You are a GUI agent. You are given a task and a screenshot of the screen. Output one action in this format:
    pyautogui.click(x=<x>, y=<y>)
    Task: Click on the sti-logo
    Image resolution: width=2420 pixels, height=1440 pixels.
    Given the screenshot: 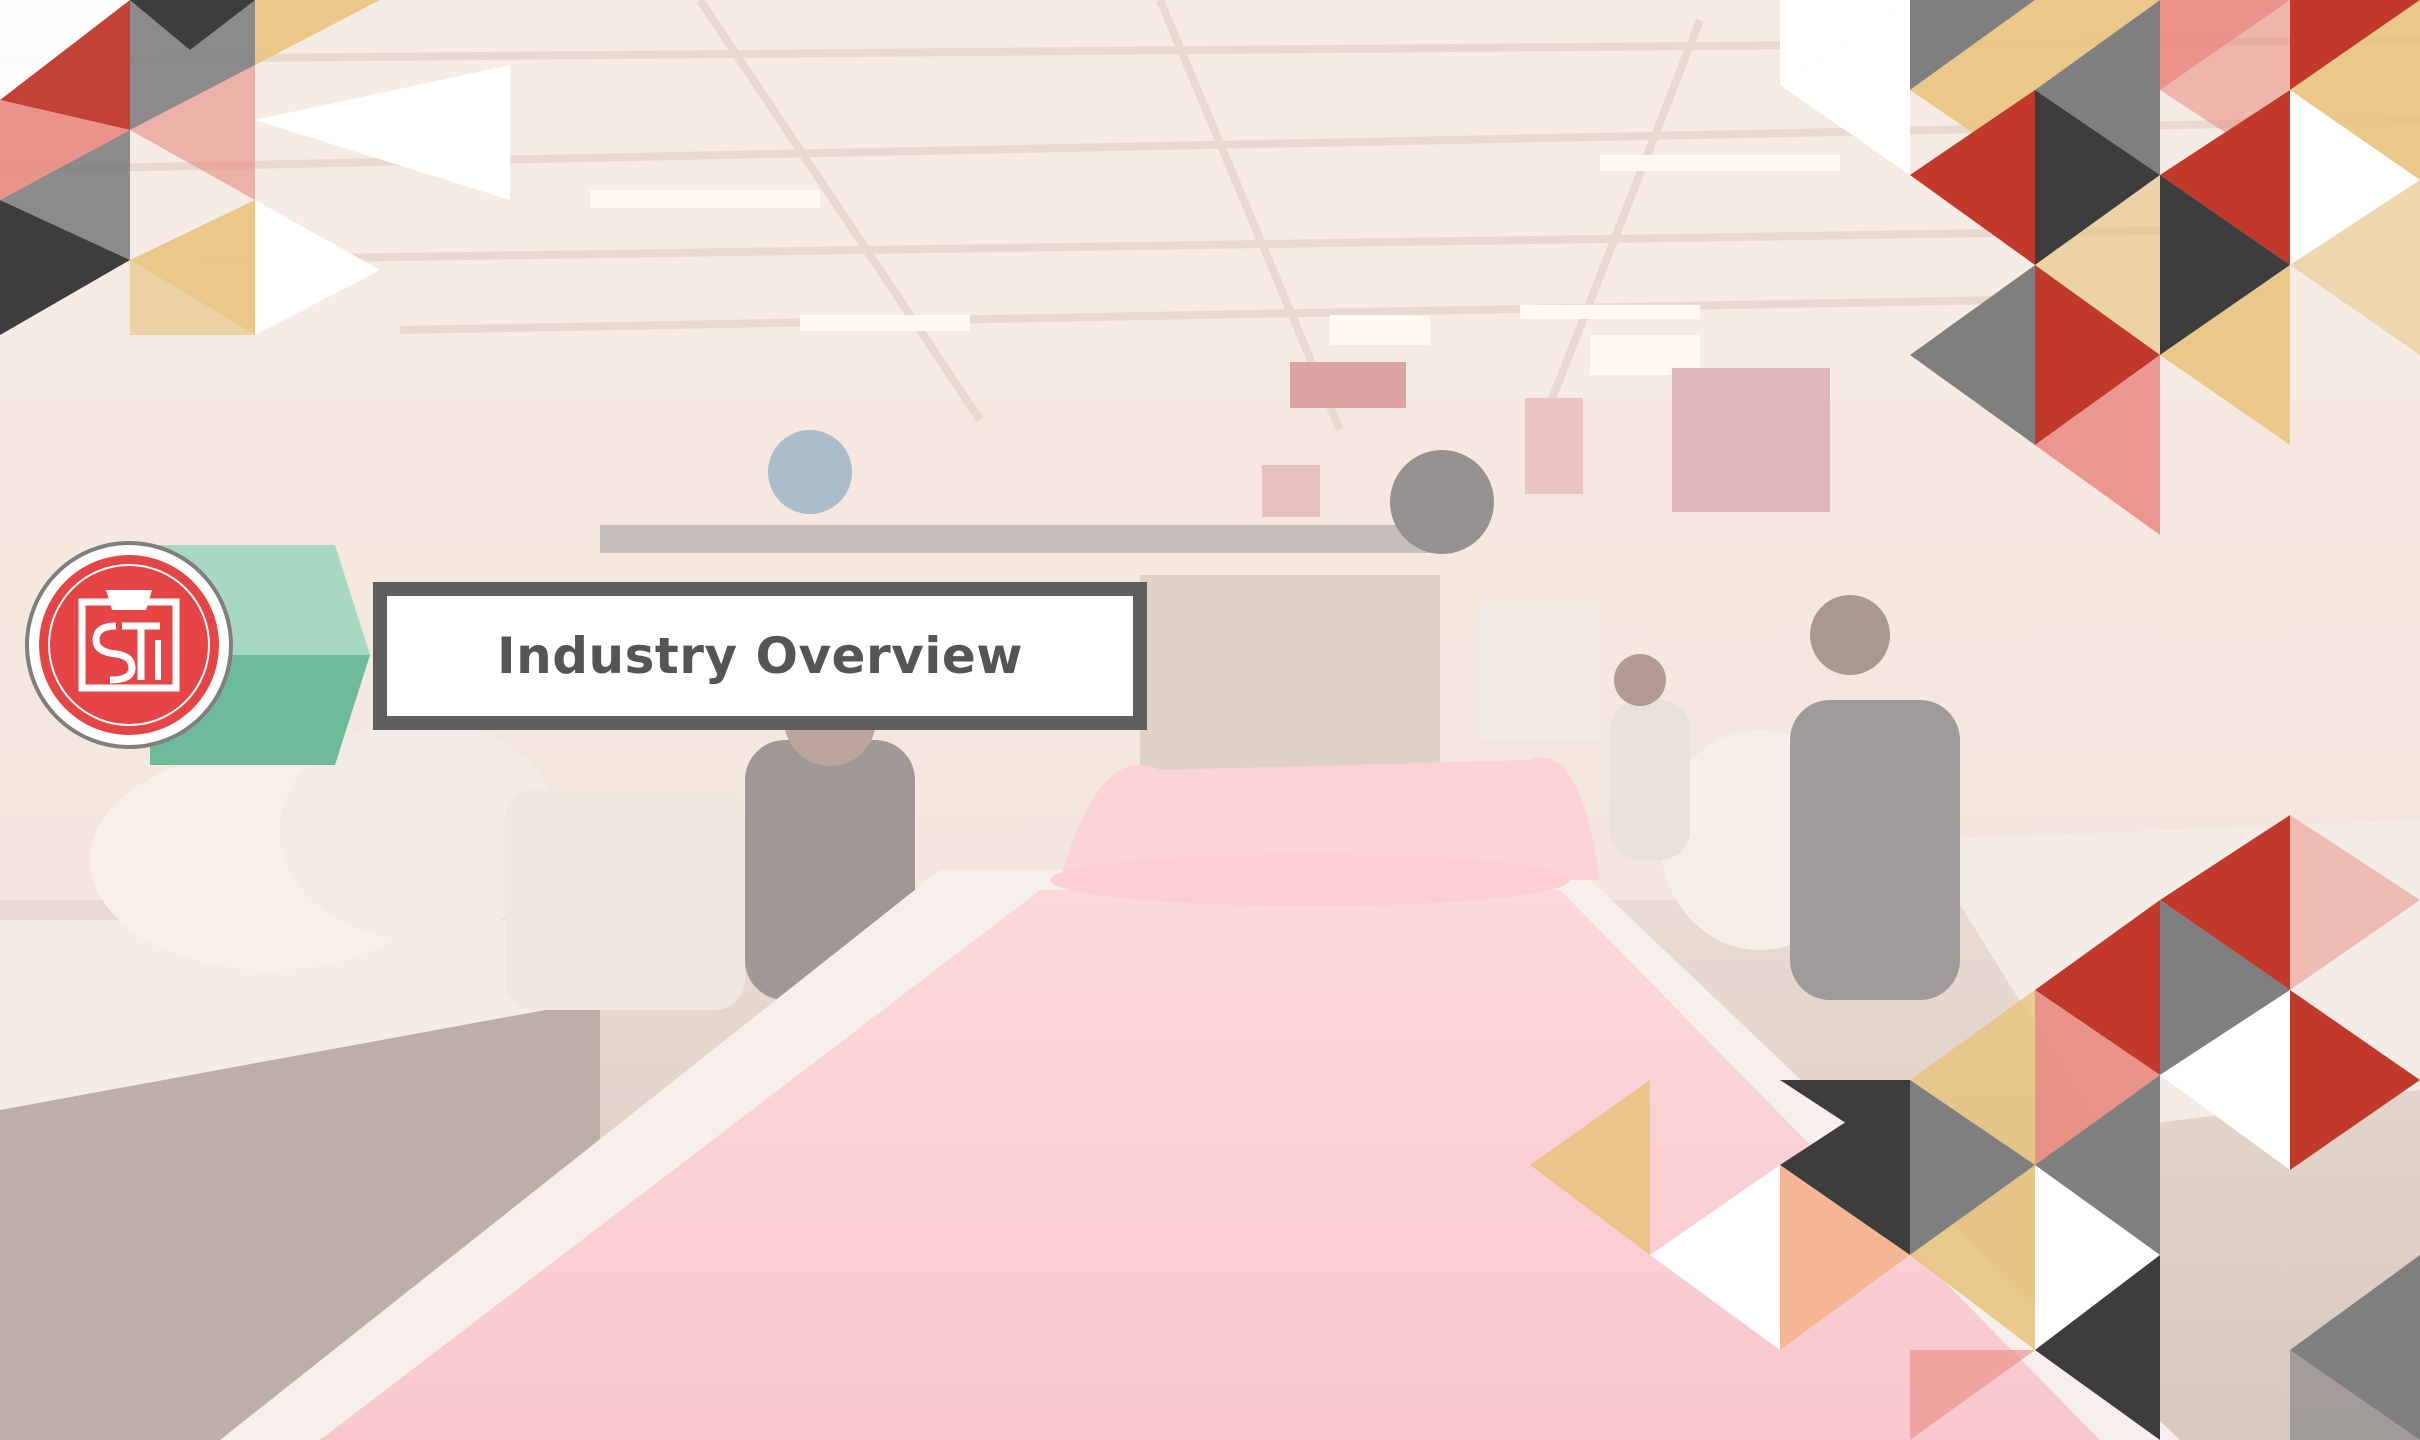 What is the action you would take?
    pyautogui.click(x=129, y=645)
    